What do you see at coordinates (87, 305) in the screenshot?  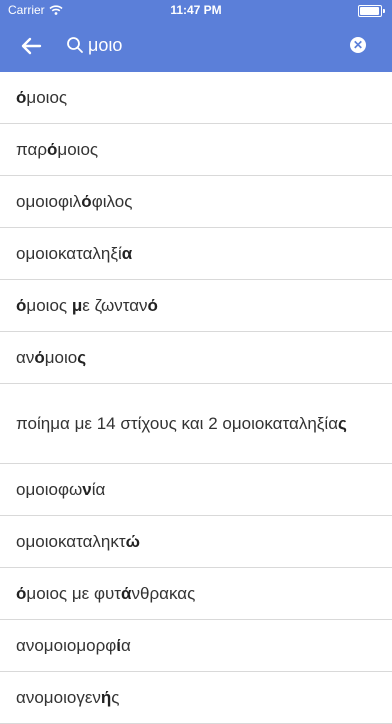 I see `result-label: όμοιος με ζωντανό` at bounding box center [87, 305].